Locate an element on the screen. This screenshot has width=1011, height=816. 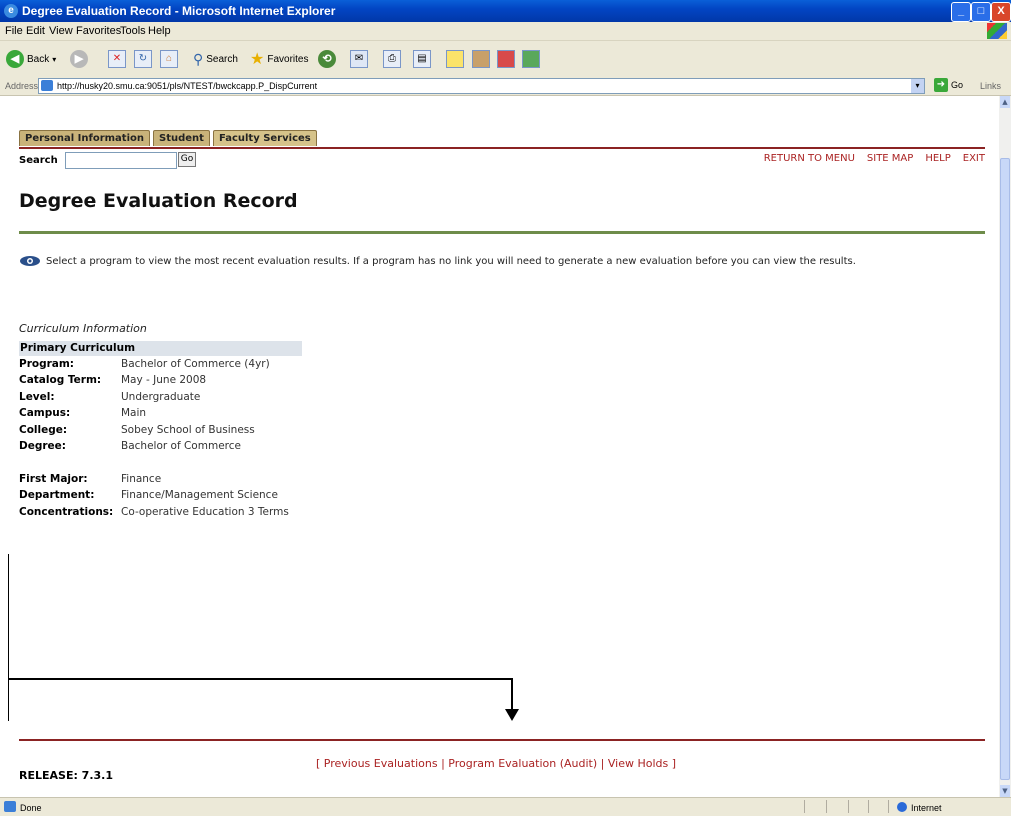
tab-personal-information: Personal Information is located at coordinates (84, 138).